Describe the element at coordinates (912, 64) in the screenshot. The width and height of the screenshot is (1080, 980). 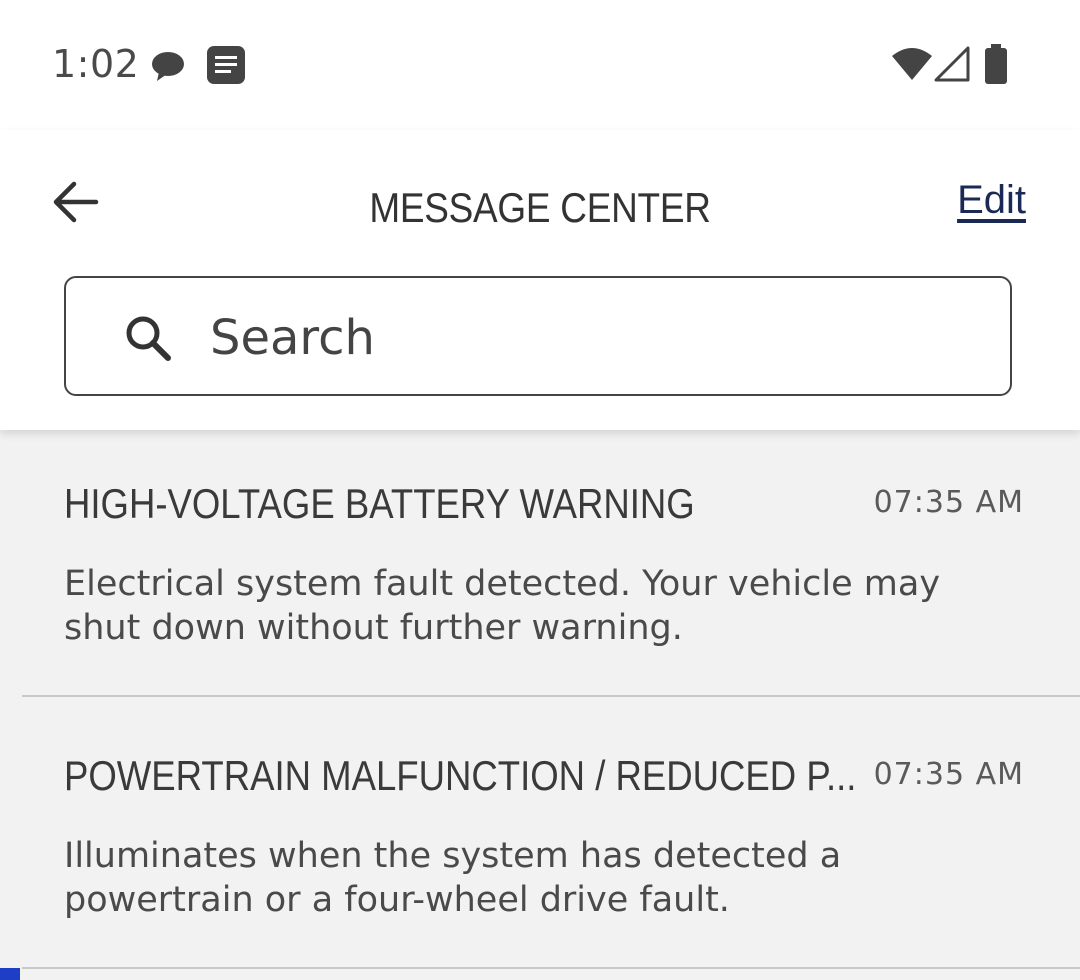
I see `wifi-icon` at that location.